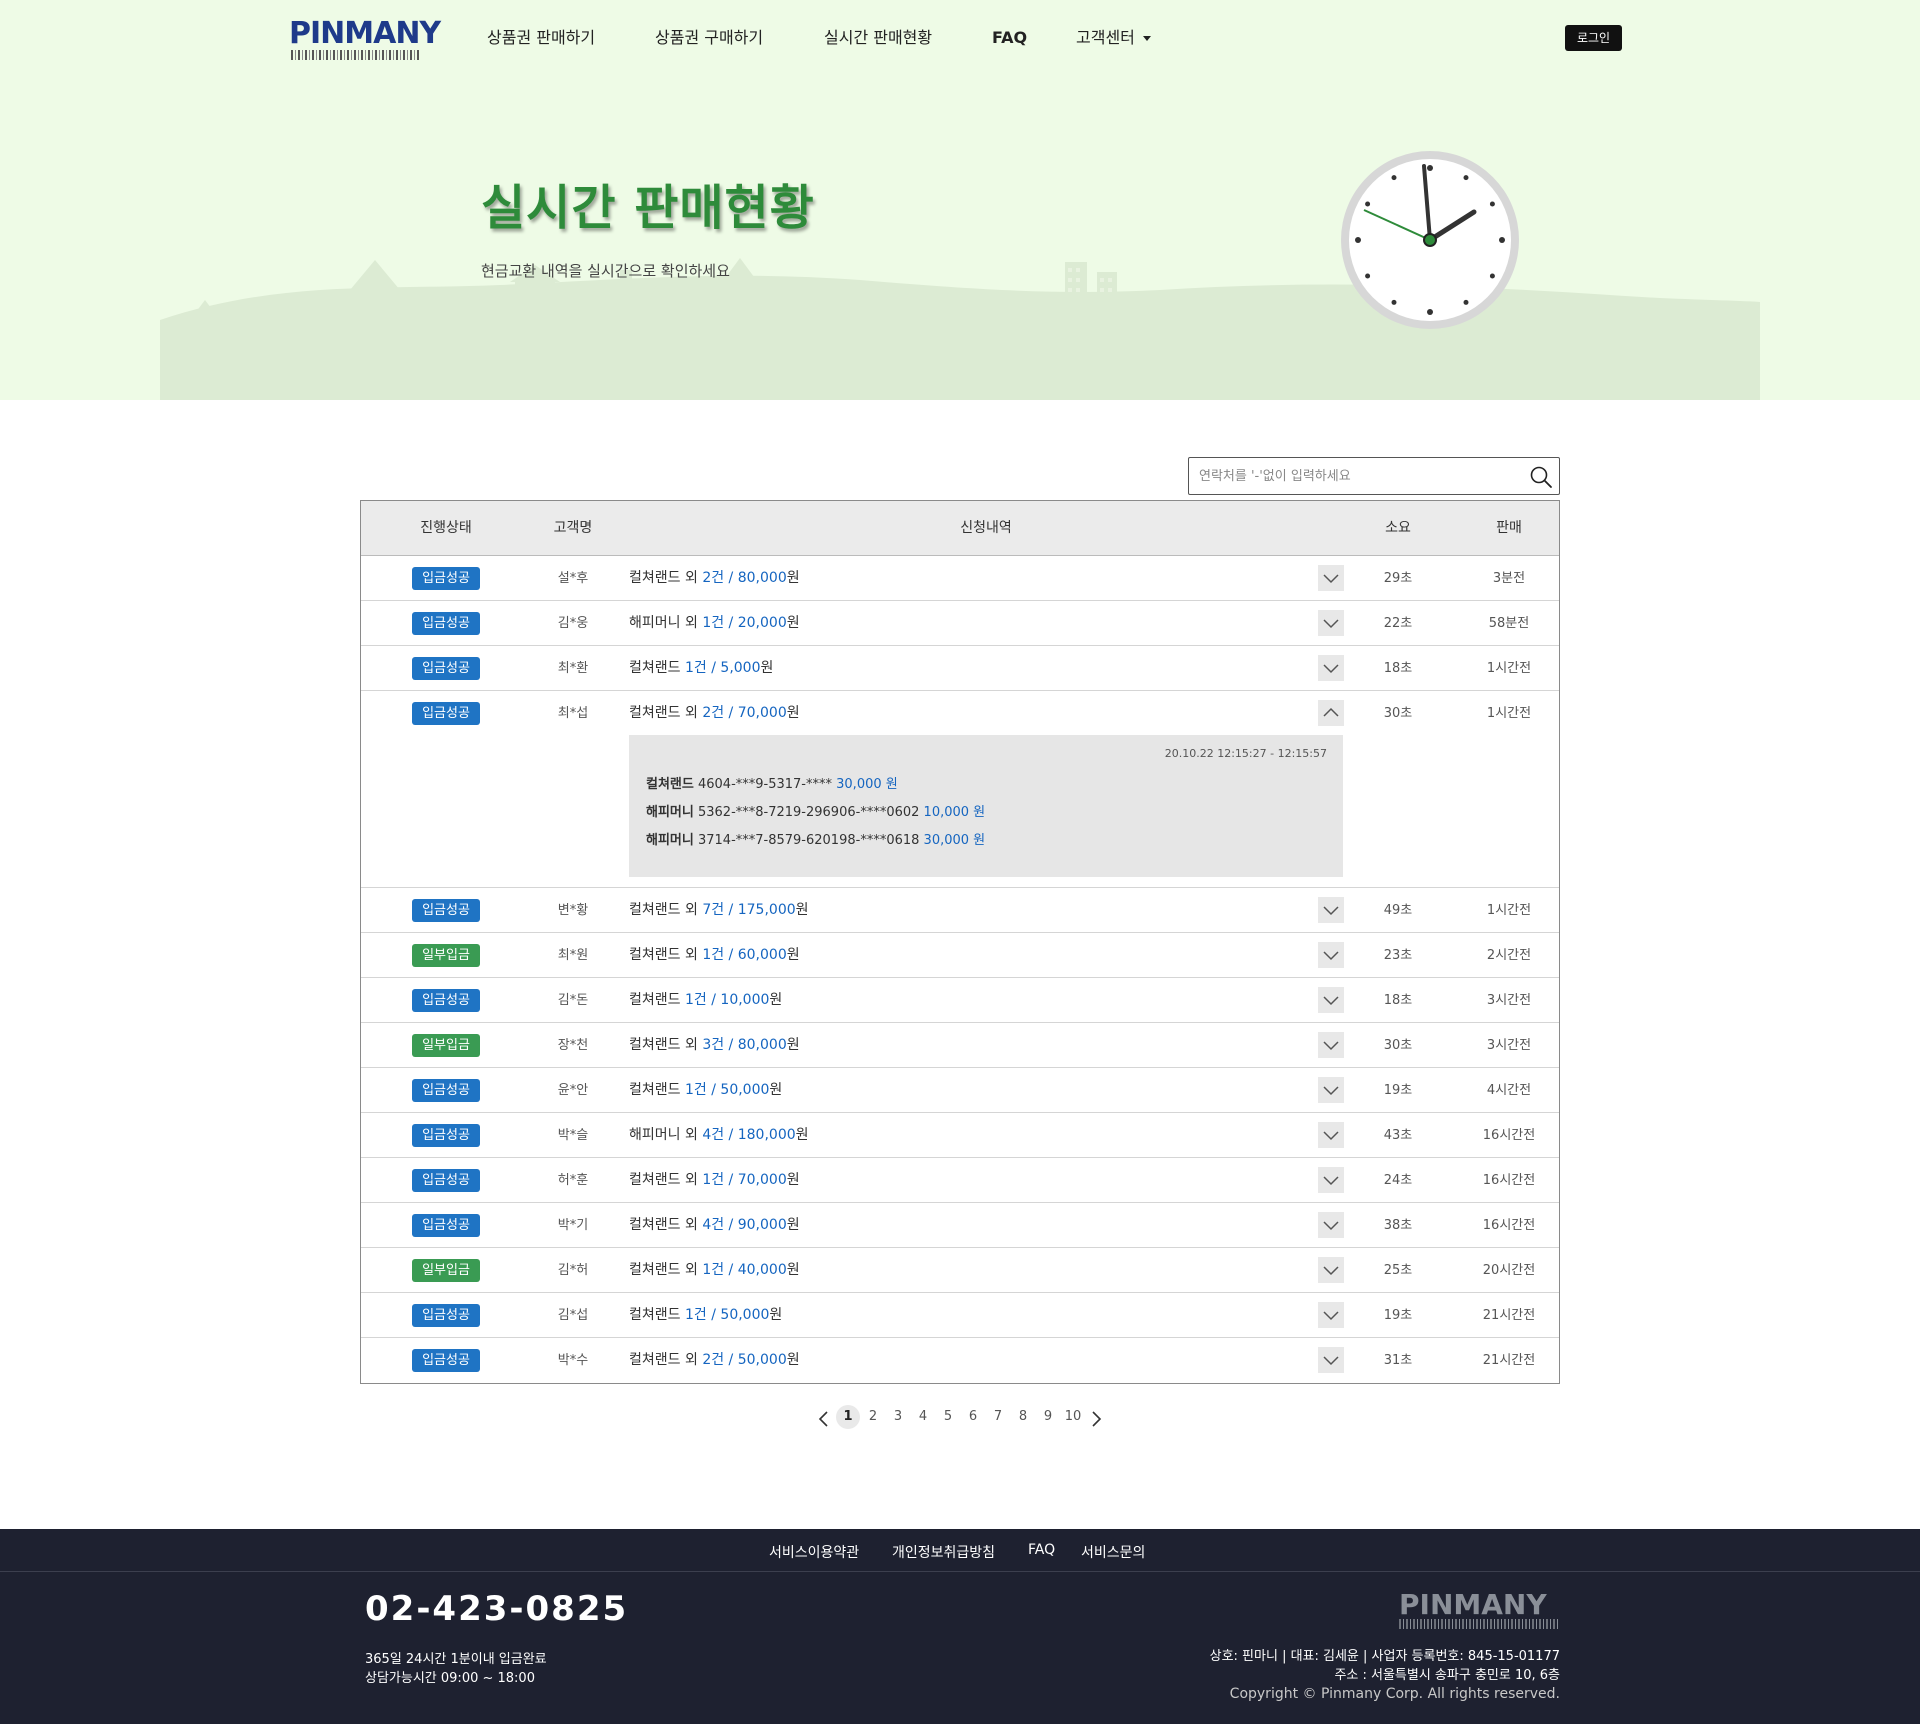 Image resolution: width=1920 pixels, height=1724 pixels. What do you see at coordinates (762, 1180) in the screenshot?
I see `request-amount: 70,000` at bounding box center [762, 1180].